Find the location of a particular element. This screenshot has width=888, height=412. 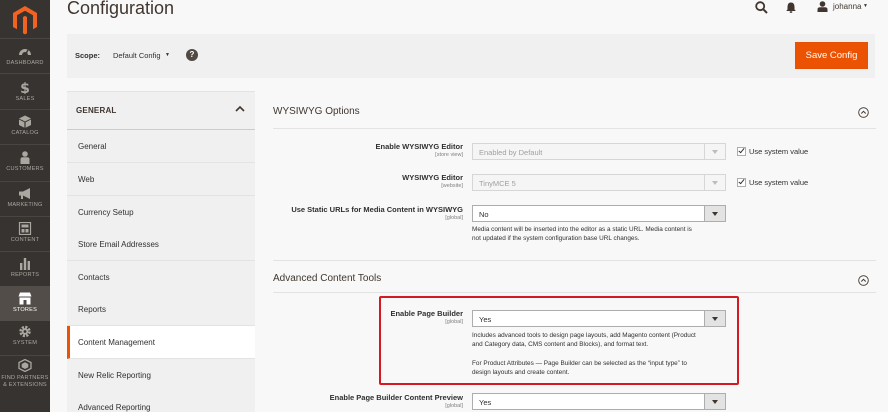

tab-label: General is located at coordinates (92, 146).